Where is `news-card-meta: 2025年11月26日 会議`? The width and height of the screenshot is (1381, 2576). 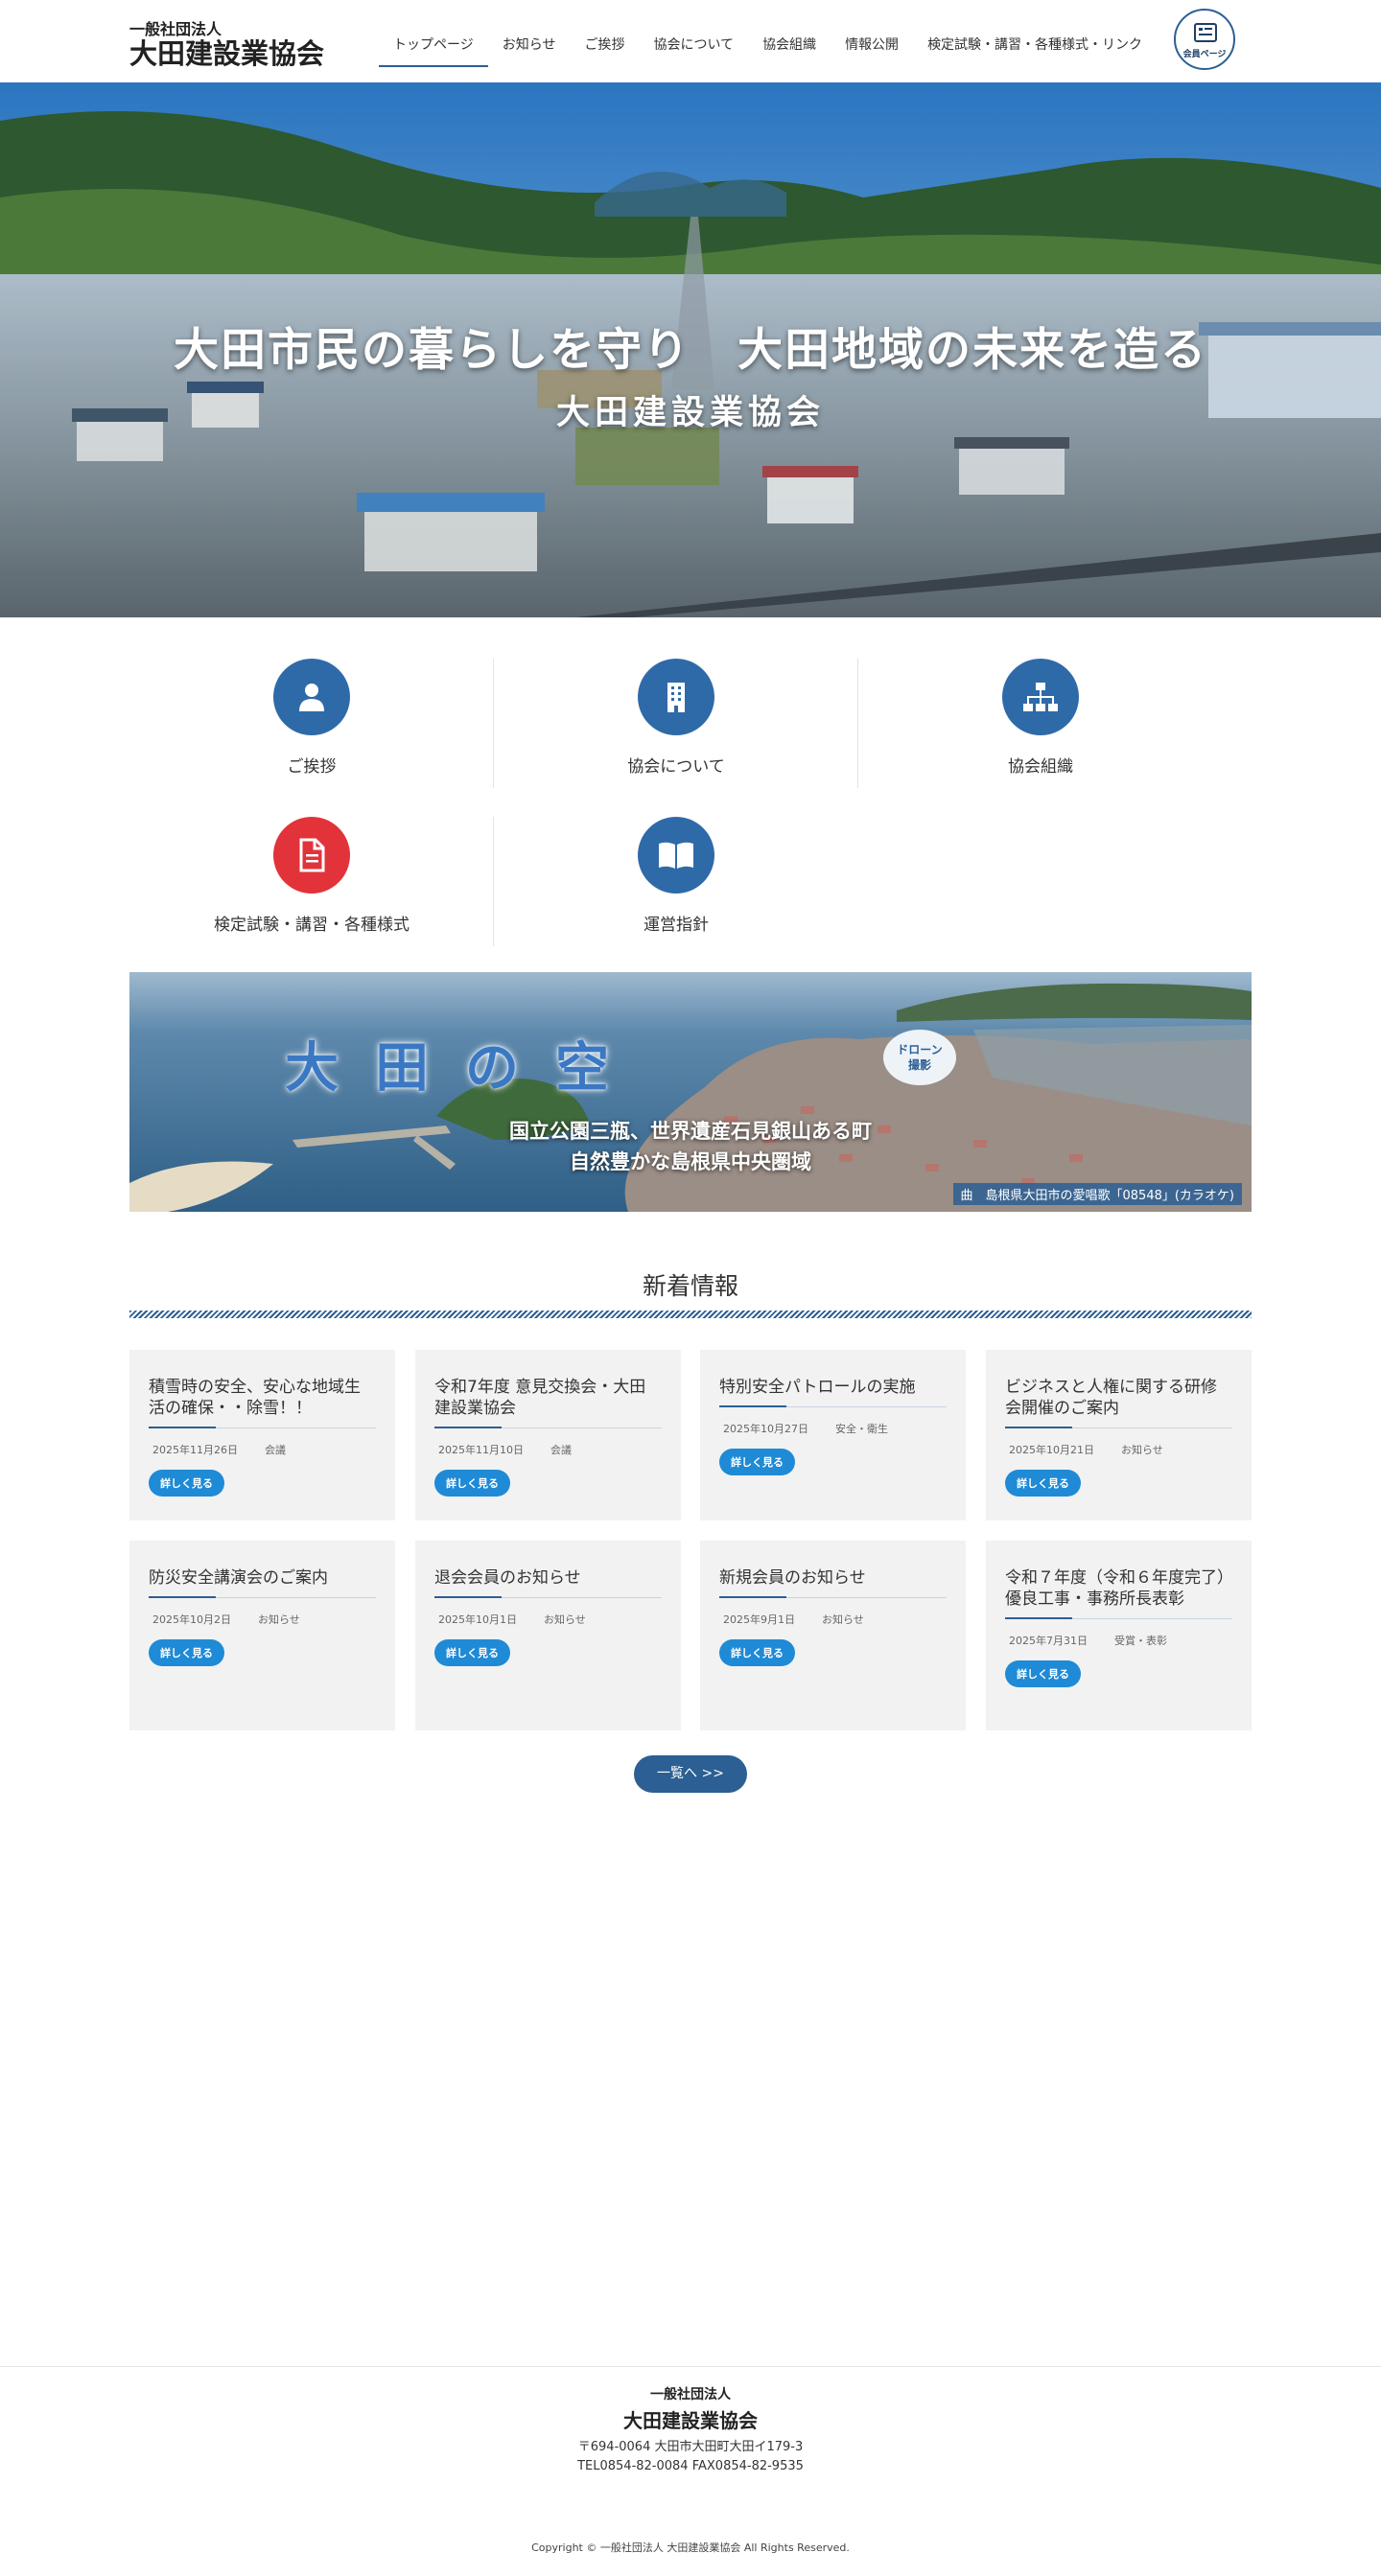
news-card-meta: 2025年11月26日 会議 is located at coordinates (263, 1450).